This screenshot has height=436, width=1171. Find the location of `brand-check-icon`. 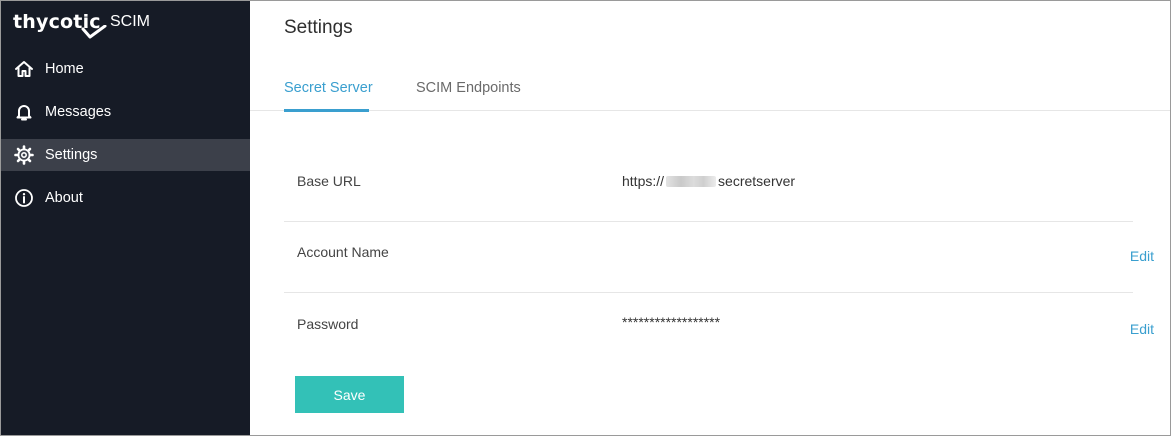

brand-check-icon is located at coordinates (94, 32).